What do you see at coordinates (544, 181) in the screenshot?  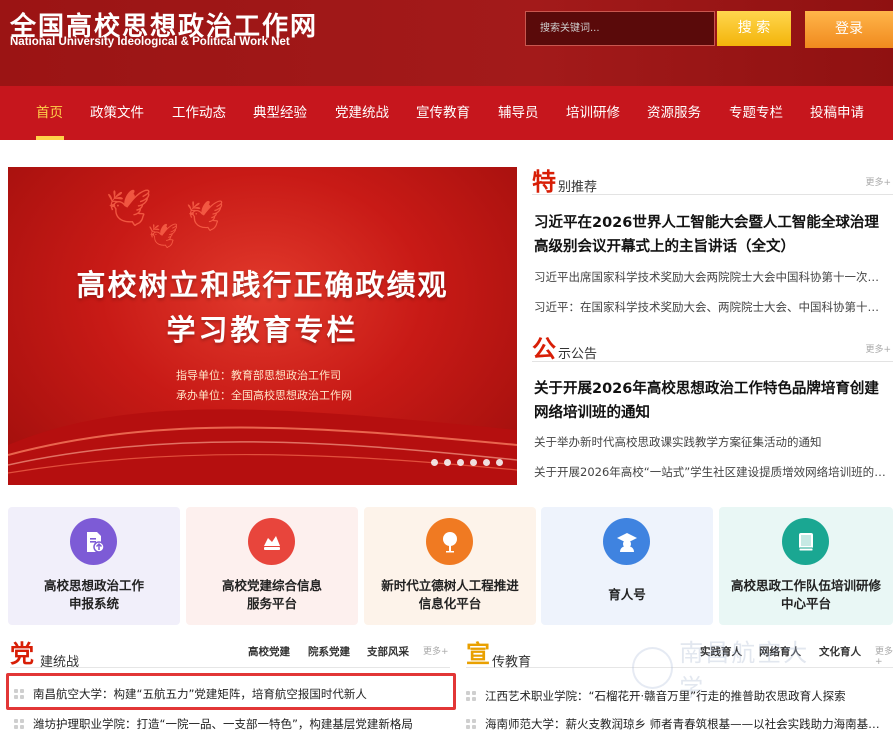 I see `featured-section-icon: 特` at bounding box center [544, 181].